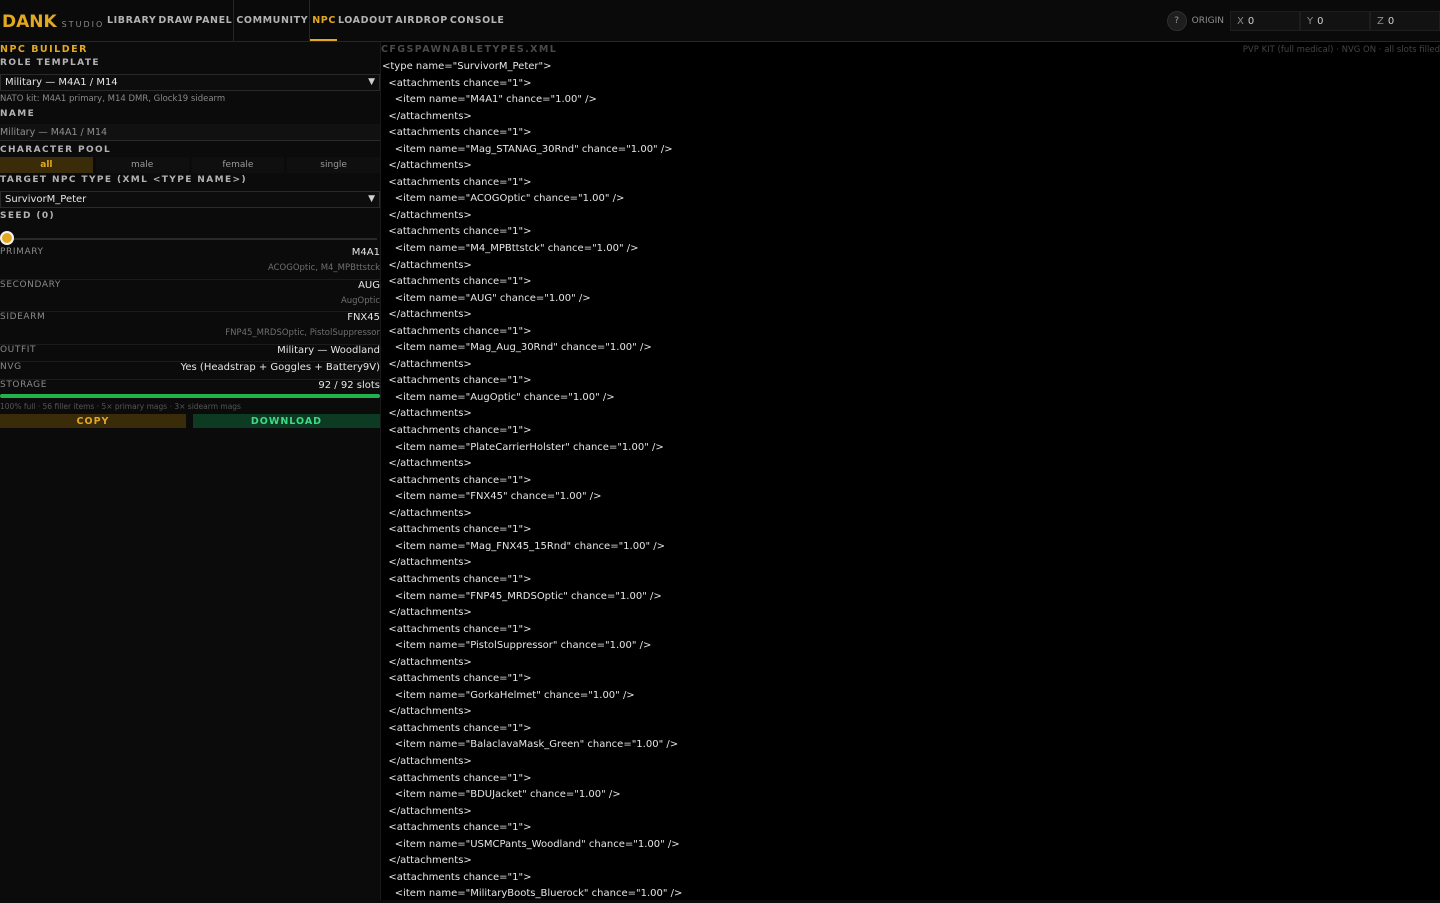 The width and height of the screenshot is (1440, 903). What do you see at coordinates (421, 20) in the screenshot?
I see `nav-airdrop: AIRDROP` at bounding box center [421, 20].